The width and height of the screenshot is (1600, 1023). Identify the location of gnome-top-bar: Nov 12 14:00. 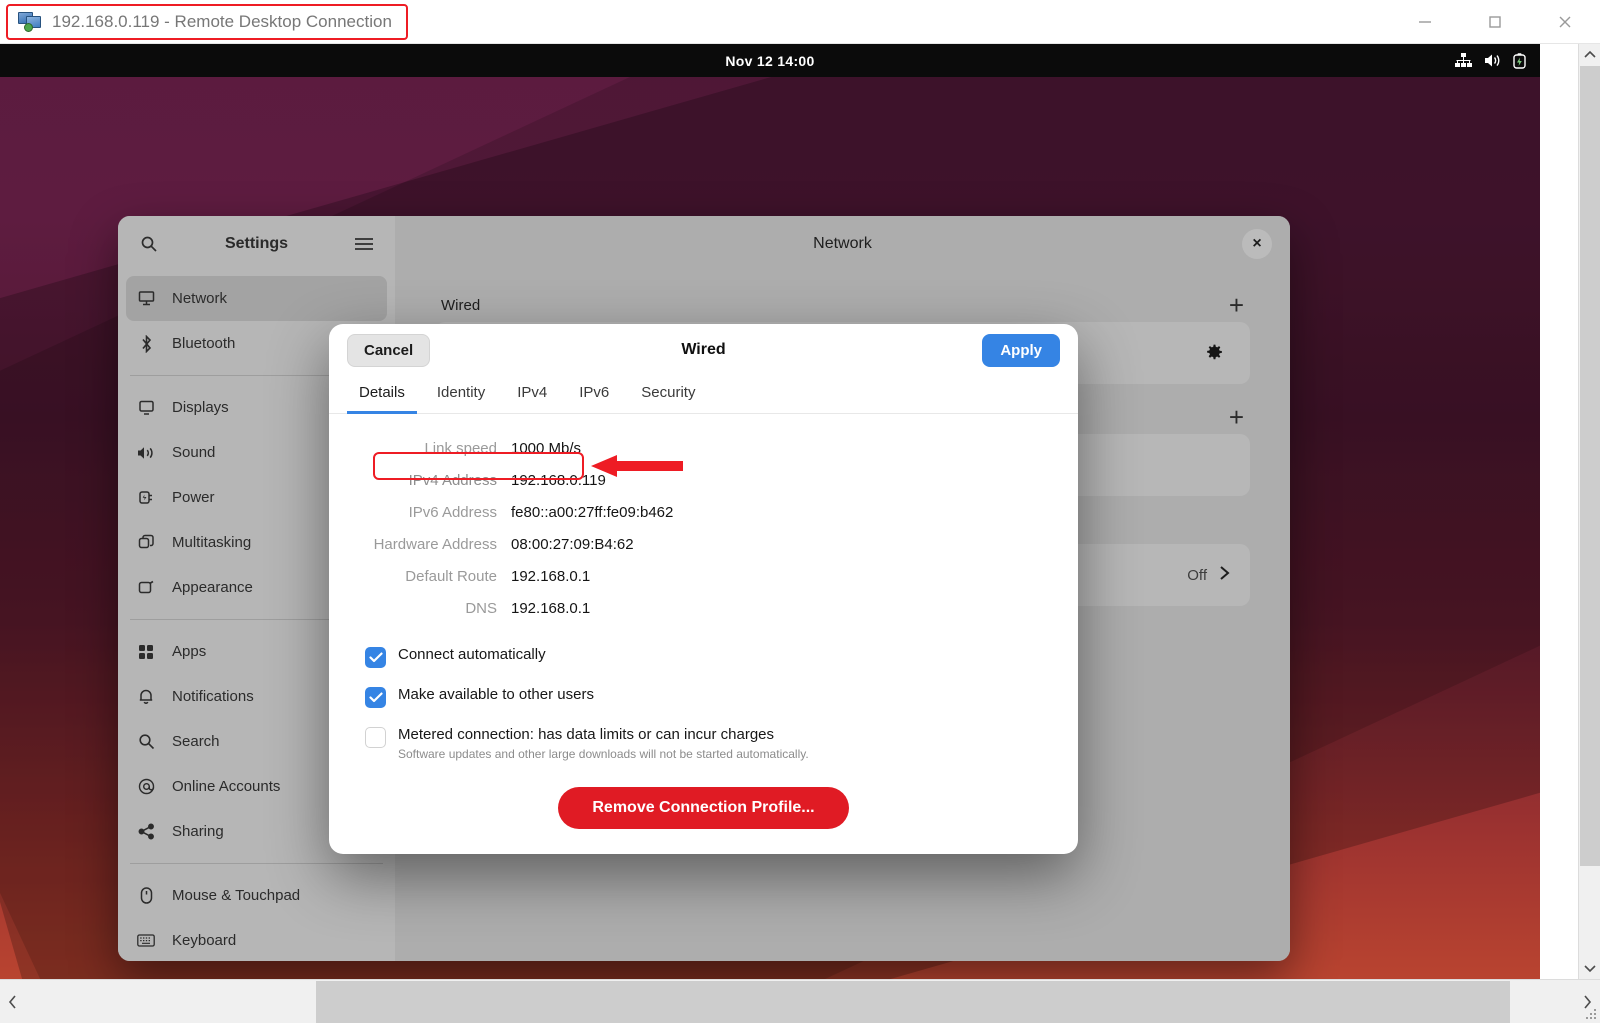
(770, 60).